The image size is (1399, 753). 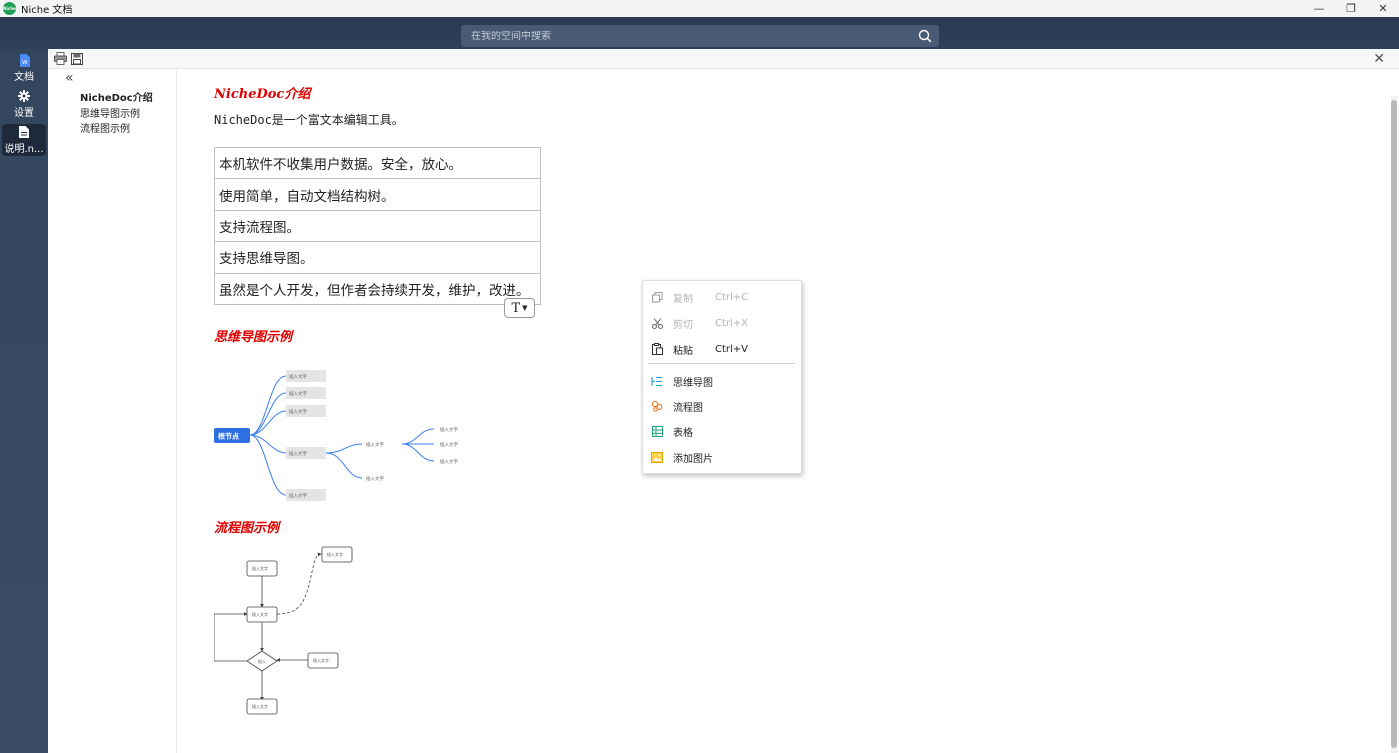 I want to click on table-cell: 支持流程图。, so click(x=377, y=226).